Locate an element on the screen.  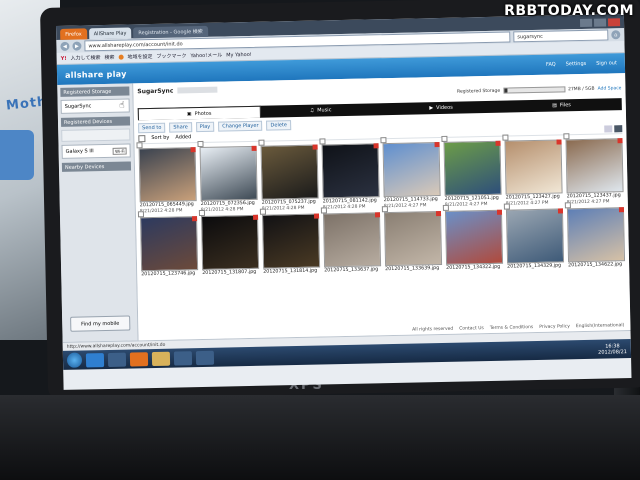
photo-item: 20120715_131814.jpg is located at coordinates (290, 242).